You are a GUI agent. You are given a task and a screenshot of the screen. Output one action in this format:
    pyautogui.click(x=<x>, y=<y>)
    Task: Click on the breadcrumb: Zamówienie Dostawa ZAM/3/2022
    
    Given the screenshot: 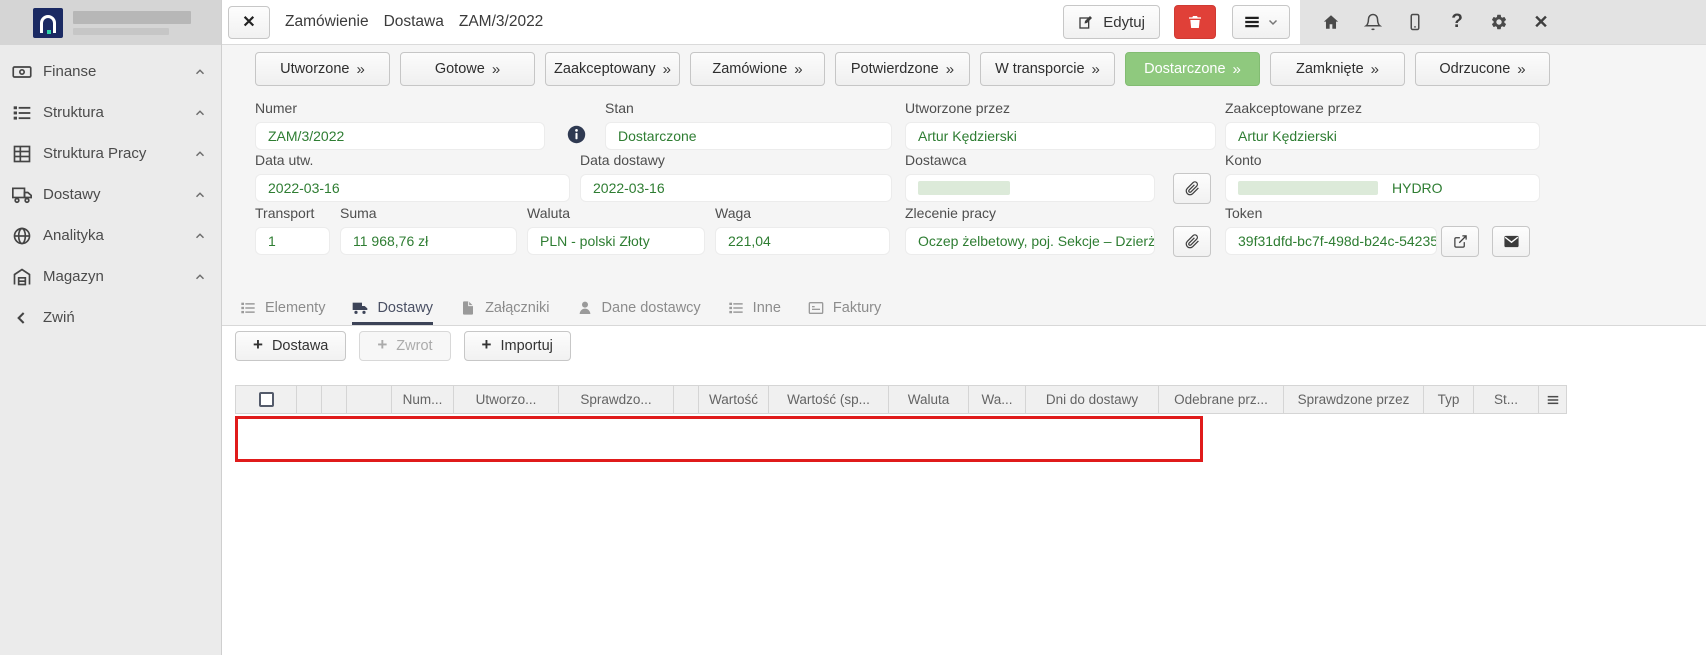 What is the action you would take?
    pyautogui.click(x=414, y=22)
    